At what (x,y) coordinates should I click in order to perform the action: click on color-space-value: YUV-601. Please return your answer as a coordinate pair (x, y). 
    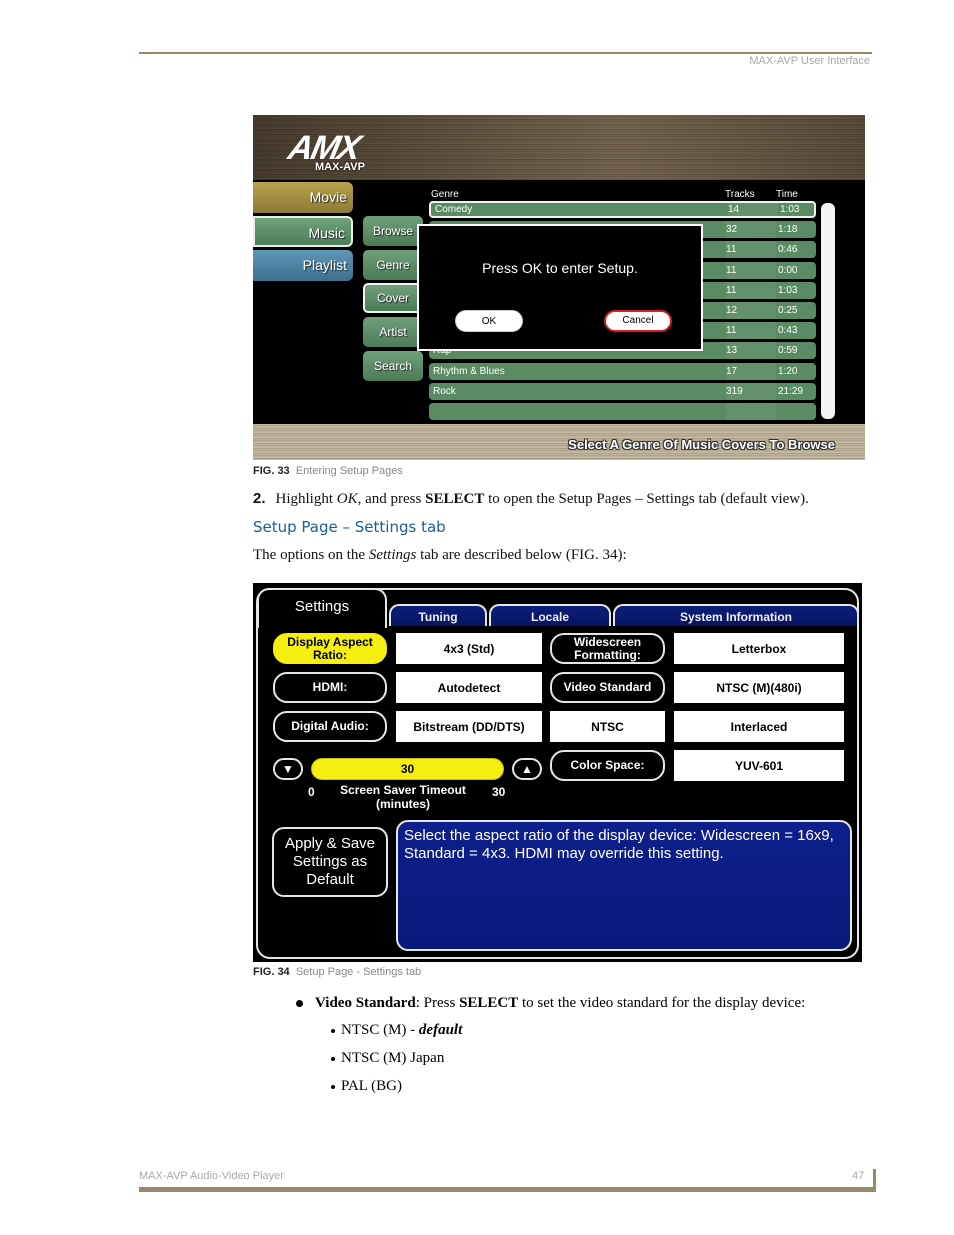
    Looking at the image, I should click on (759, 765).